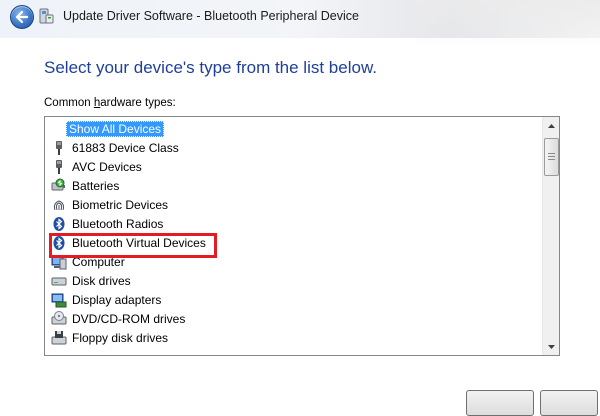  I want to click on list-item-biometric-devices: Biometric Devices, so click(110, 204).